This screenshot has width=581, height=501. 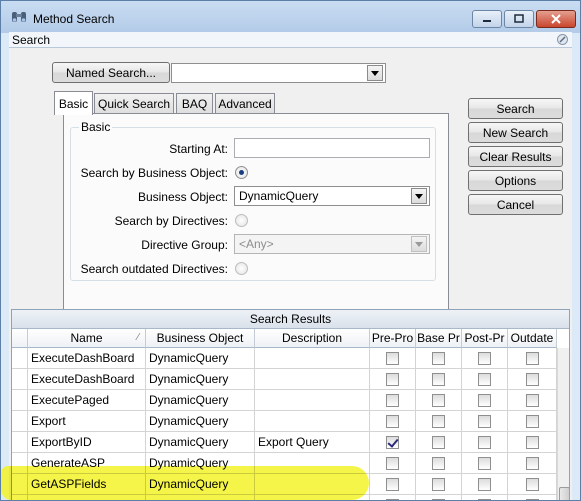 What do you see at coordinates (290, 17) in the screenshot?
I see `title-bar: Method Search` at bounding box center [290, 17].